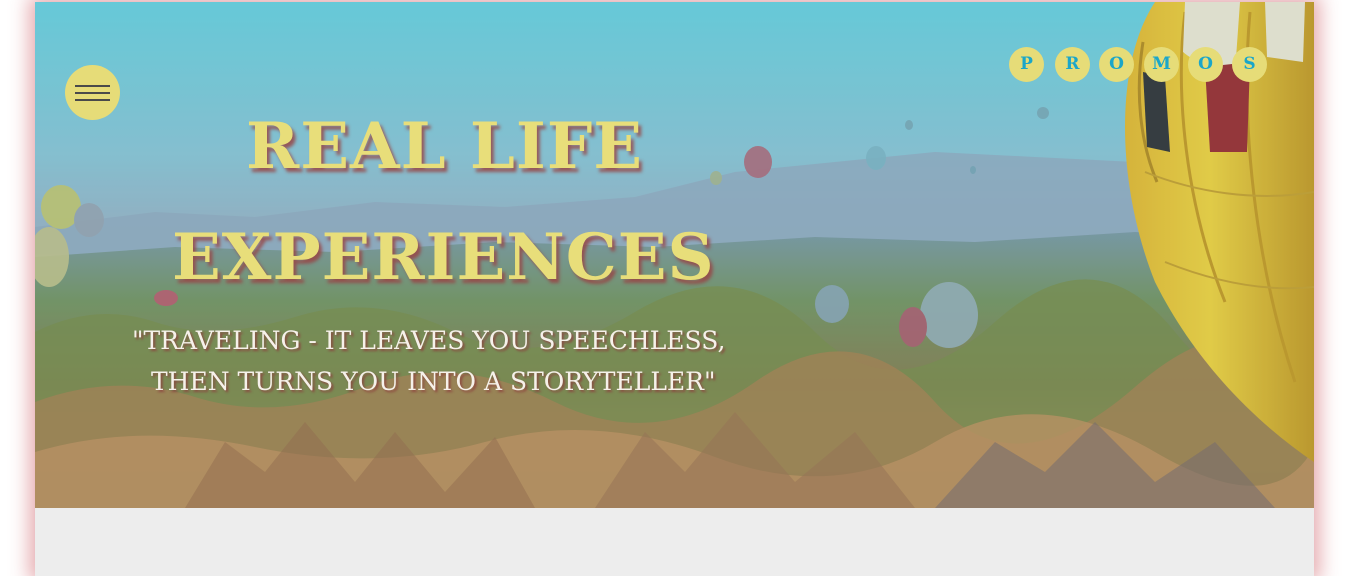  What do you see at coordinates (443, 257) in the screenshot?
I see `hero-title-line-2: EXPERIENCES` at bounding box center [443, 257].